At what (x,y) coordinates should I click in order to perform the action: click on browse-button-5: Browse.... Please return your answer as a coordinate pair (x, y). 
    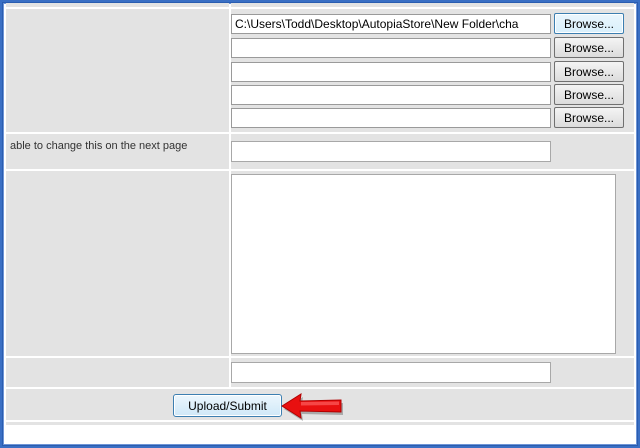
    Looking at the image, I should click on (589, 117).